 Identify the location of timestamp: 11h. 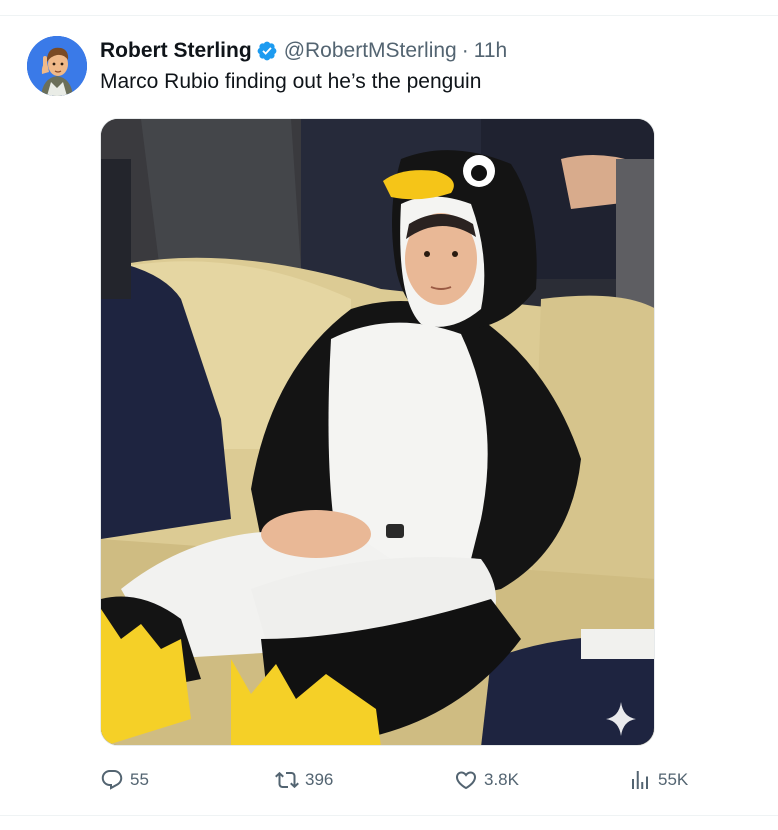
(490, 51).